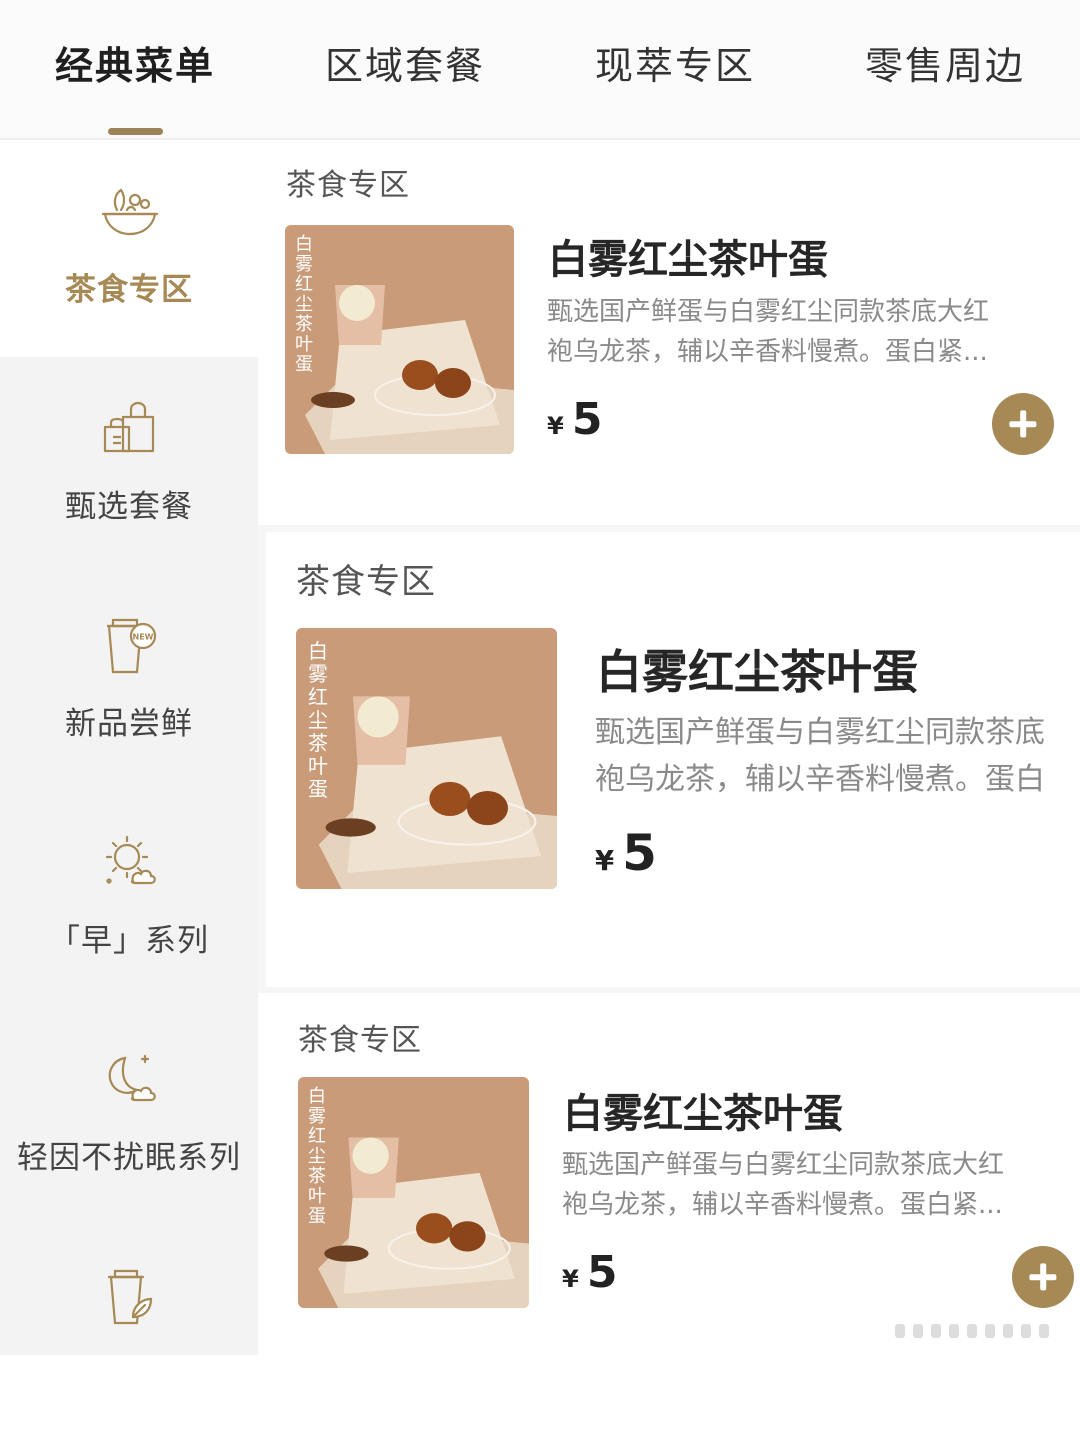  I want to click on sidebar-item-tea-snacks: 茶食专区, so click(129, 248).